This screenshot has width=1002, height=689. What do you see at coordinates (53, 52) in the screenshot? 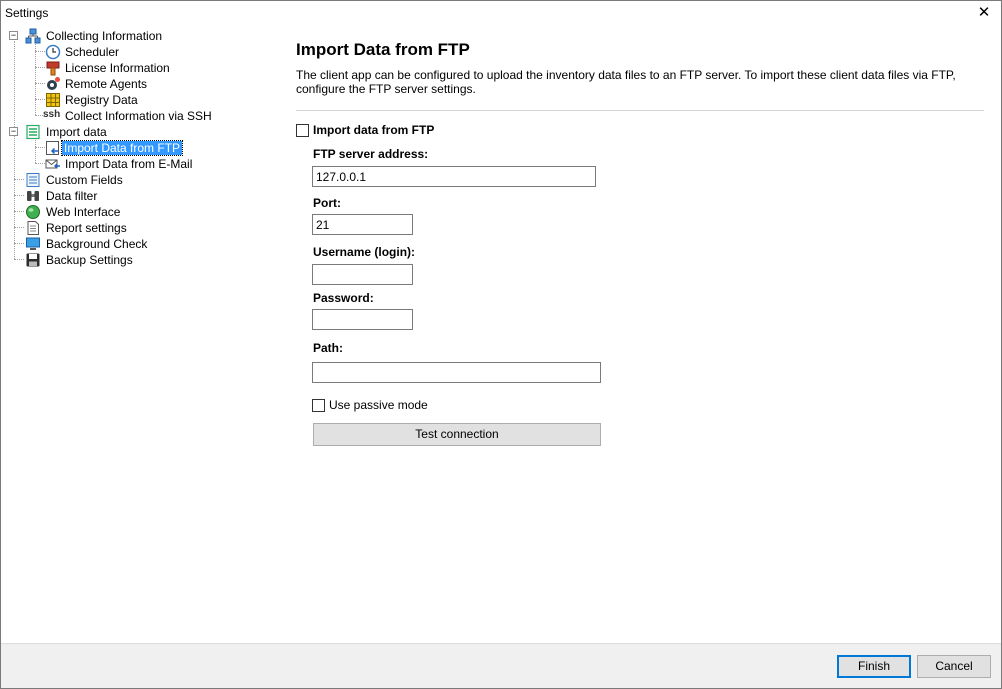
I see `clock-icon` at bounding box center [53, 52].